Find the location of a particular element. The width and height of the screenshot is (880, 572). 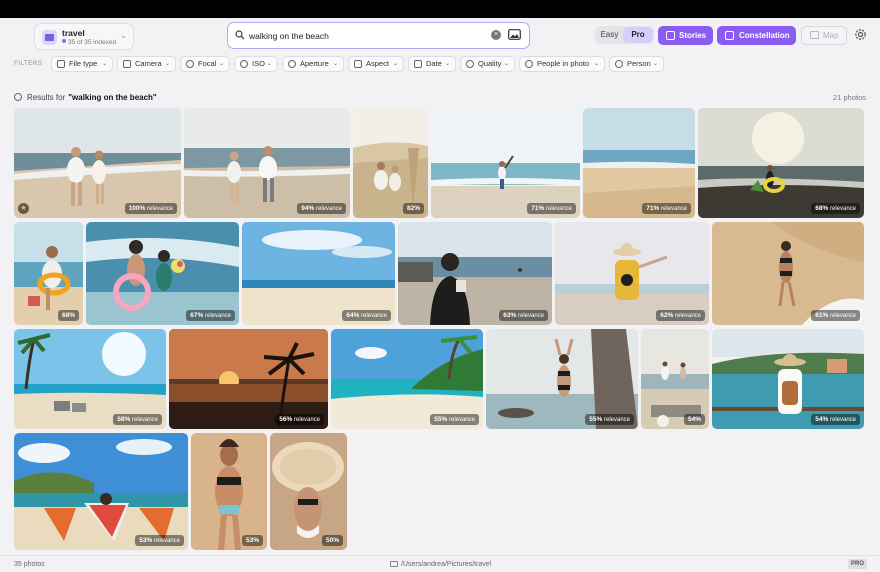

constellation-button: Constellation is located at coordinates (756, 35).